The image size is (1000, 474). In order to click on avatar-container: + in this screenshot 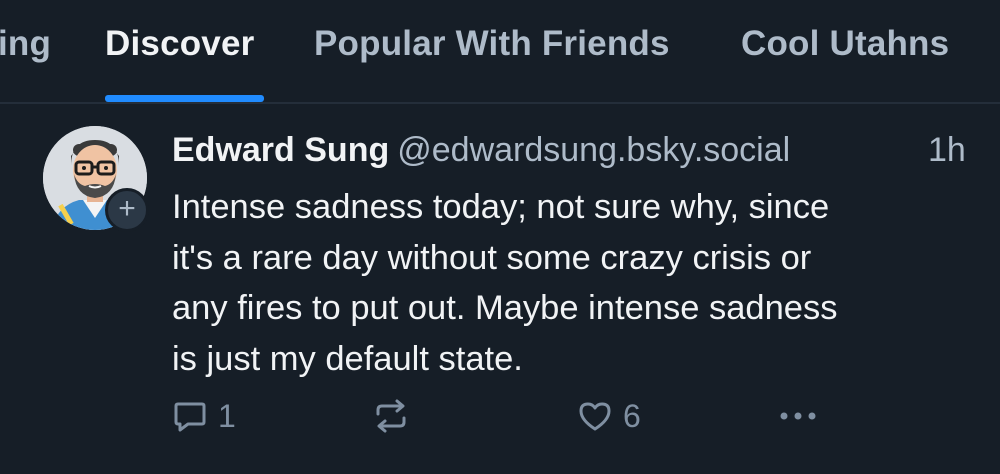, I will do `click(96, 179)`.